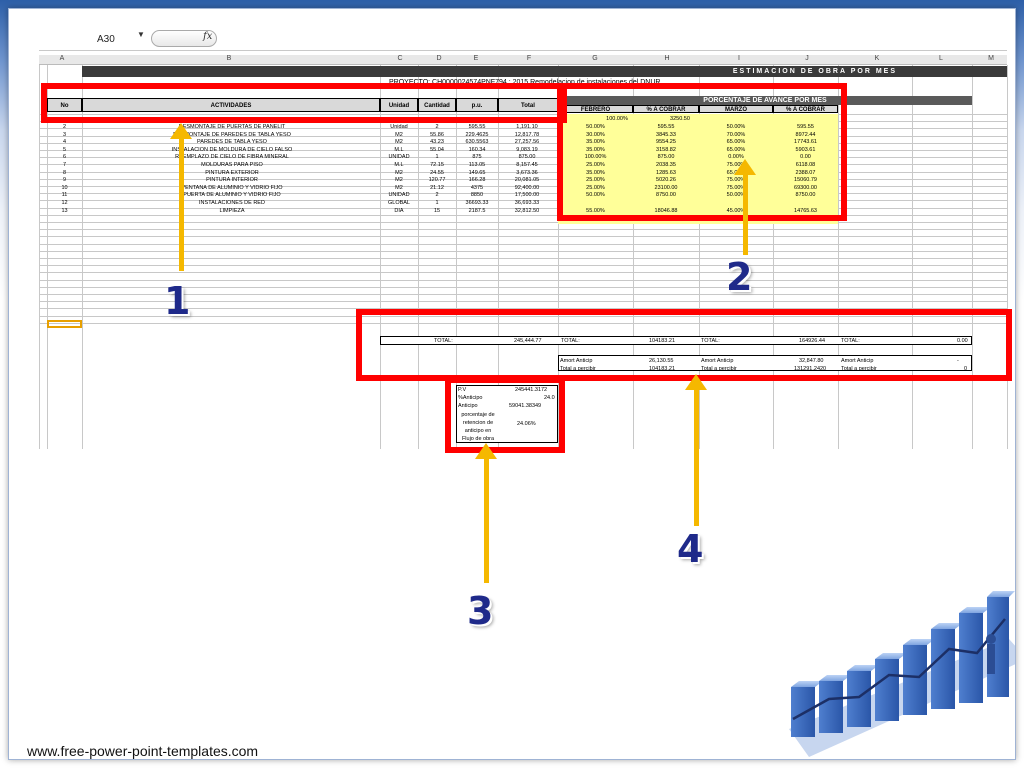 The image size is (1024, 768). Describe the element at coordinates (941, 58) in the screenshot. I see `col-header-l: L` at that location.